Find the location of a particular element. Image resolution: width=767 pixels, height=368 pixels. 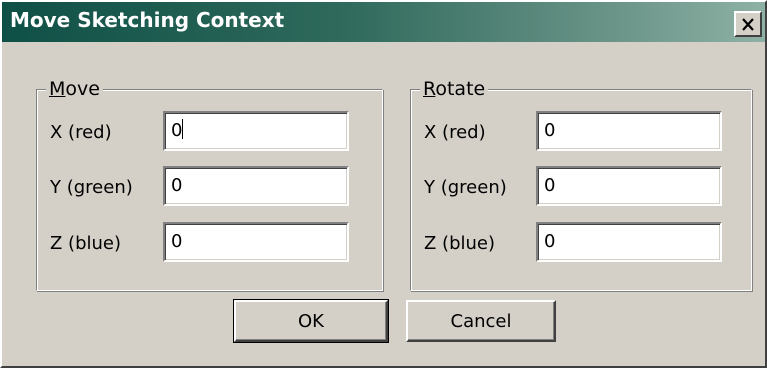

move-y-value: 0 is located at coordinates (177, 185).